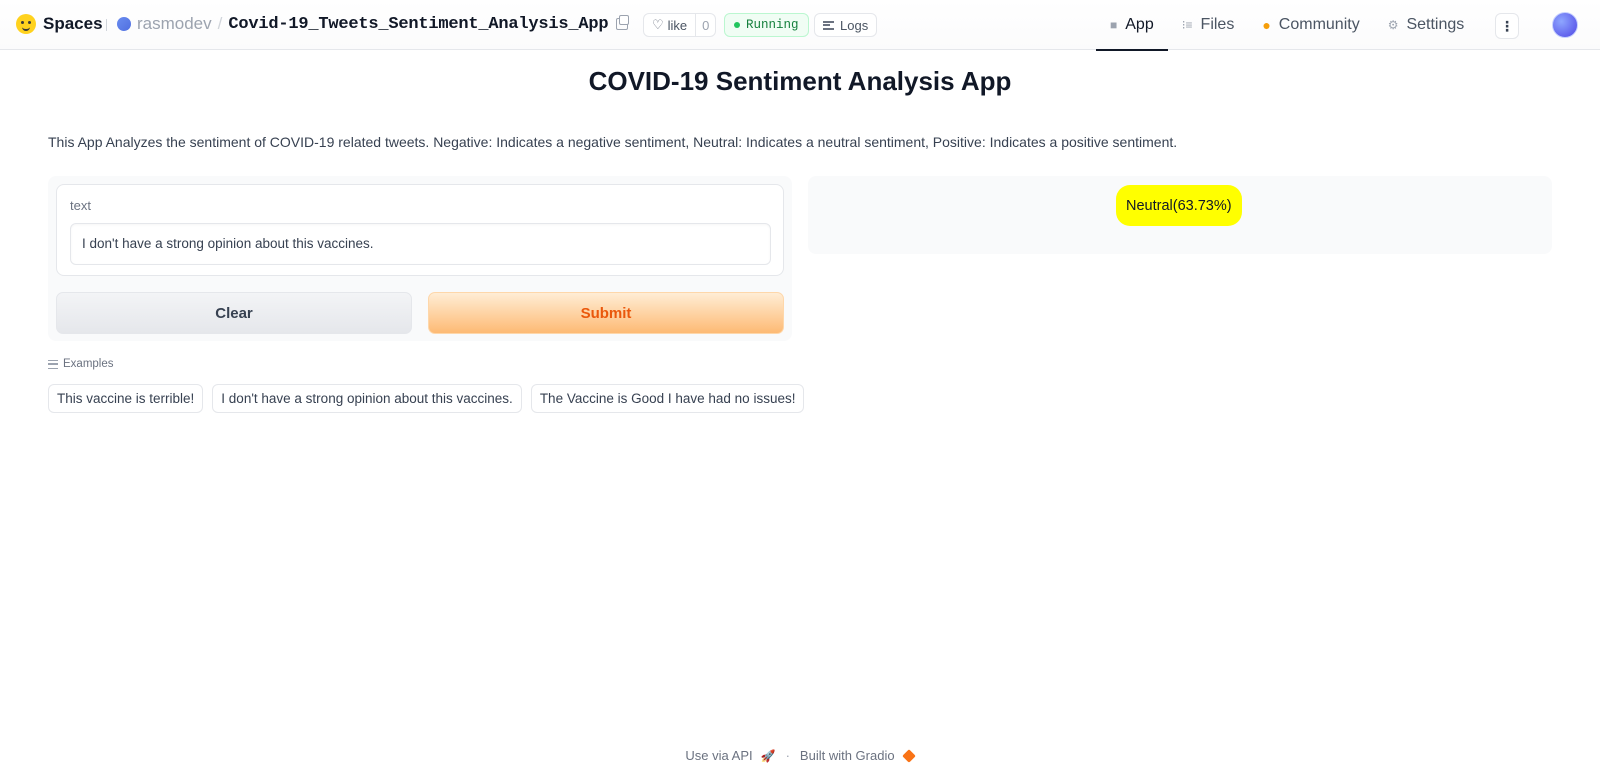 This screenshot has width=1600, height=783. What do you see at coordinates (1187, 25) in the screenshot?
I see `files-icon: ⁝≡` at bounding box center [1187, 25].